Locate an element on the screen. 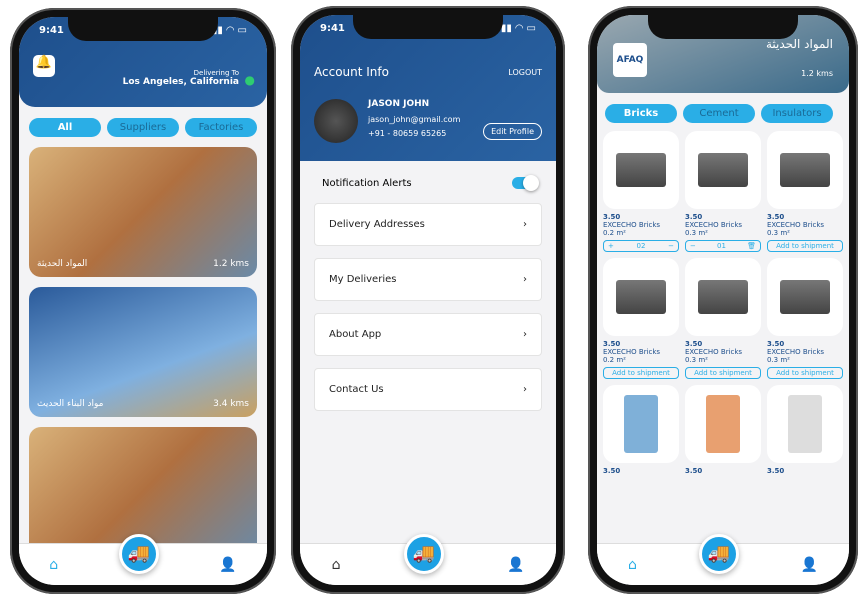 The width and height of the screenshot is (863, 600). menu-about-app: About App › is located at coordinates (428, 334).